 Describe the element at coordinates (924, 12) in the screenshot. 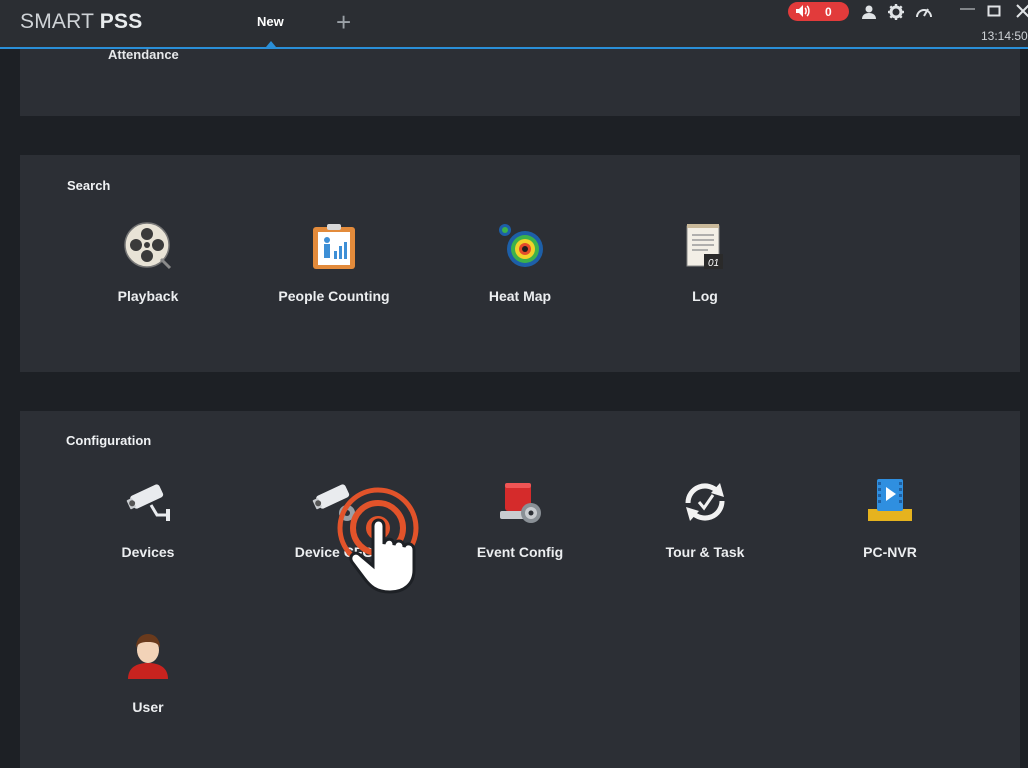

I see `performance-gauge-icon` at that location.